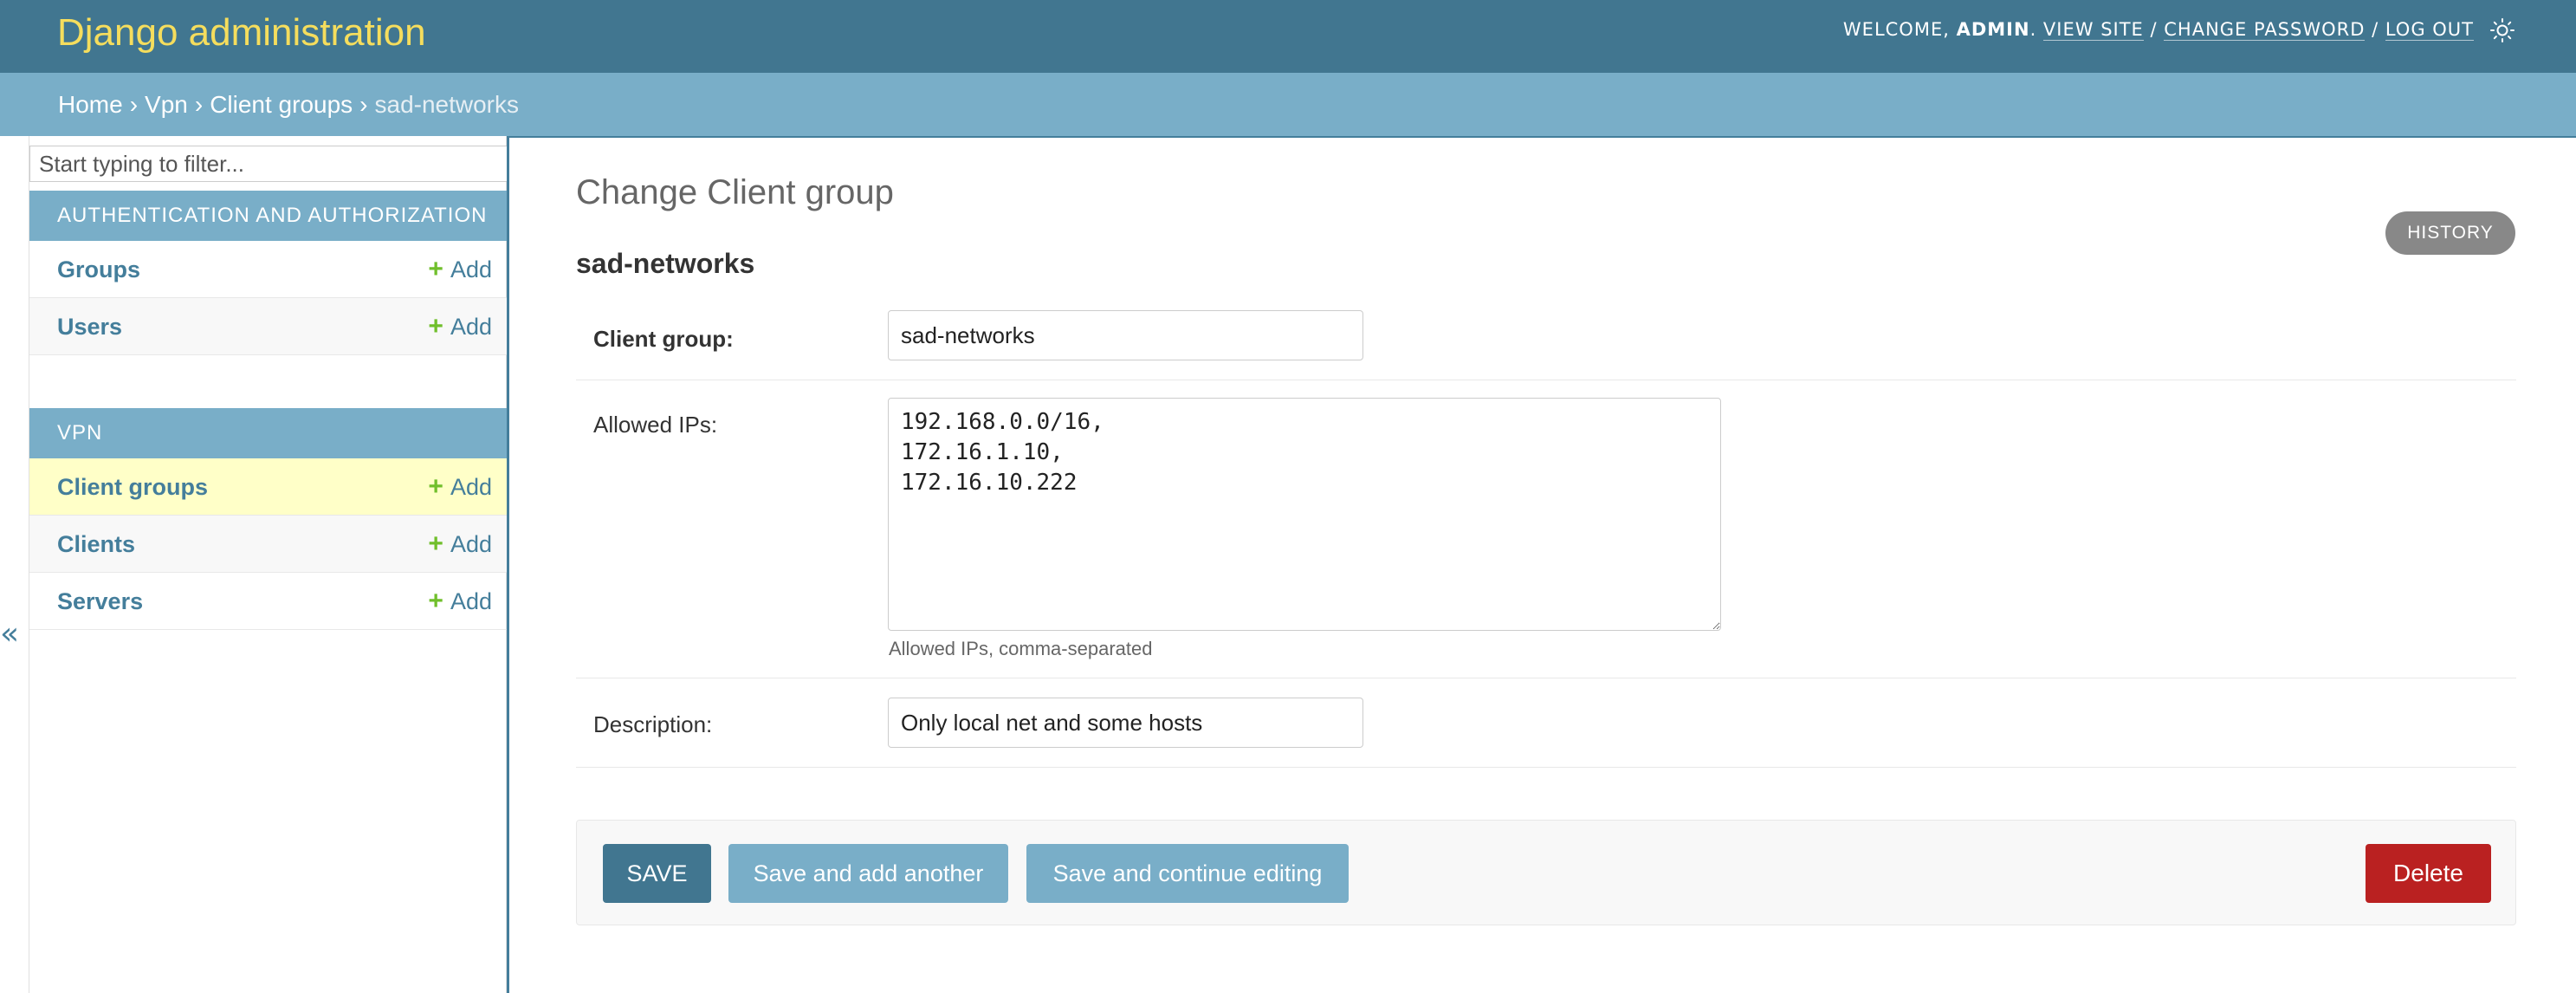 The height and width of the screenshot is (993, 2576). Describe the element at coordinates (9, 634) in the screenshot. I see `collapse-sidebar-icon: «` at that location.